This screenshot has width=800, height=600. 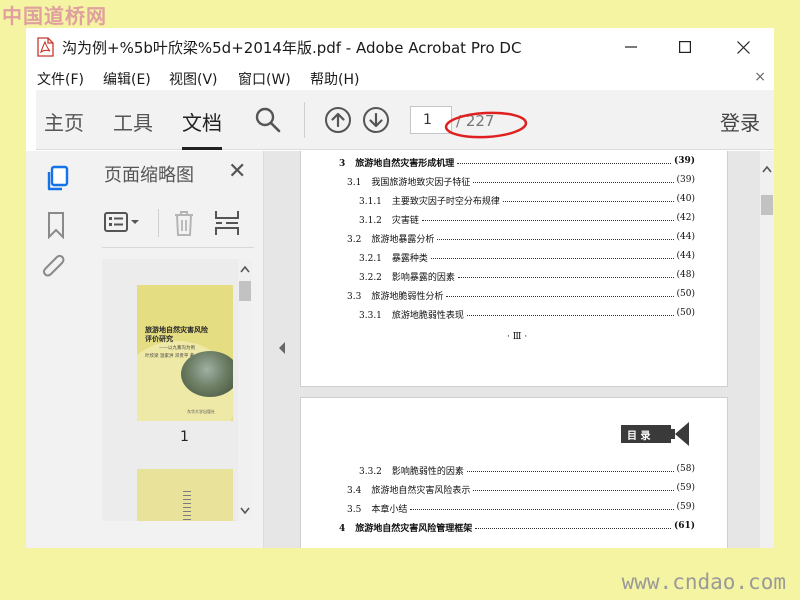 What do you see at coordinates (176, 329) in the screenshot?
I see `cover-title-line1: 旅游地自然灾害风险` at bounding box center [176, 329].